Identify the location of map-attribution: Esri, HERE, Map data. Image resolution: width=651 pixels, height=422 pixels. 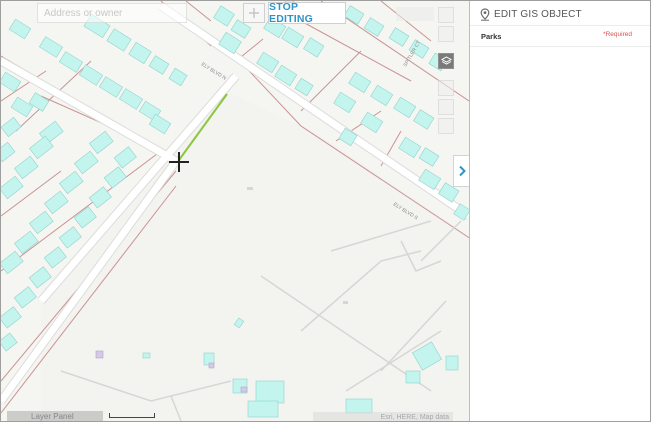
(383, 416).